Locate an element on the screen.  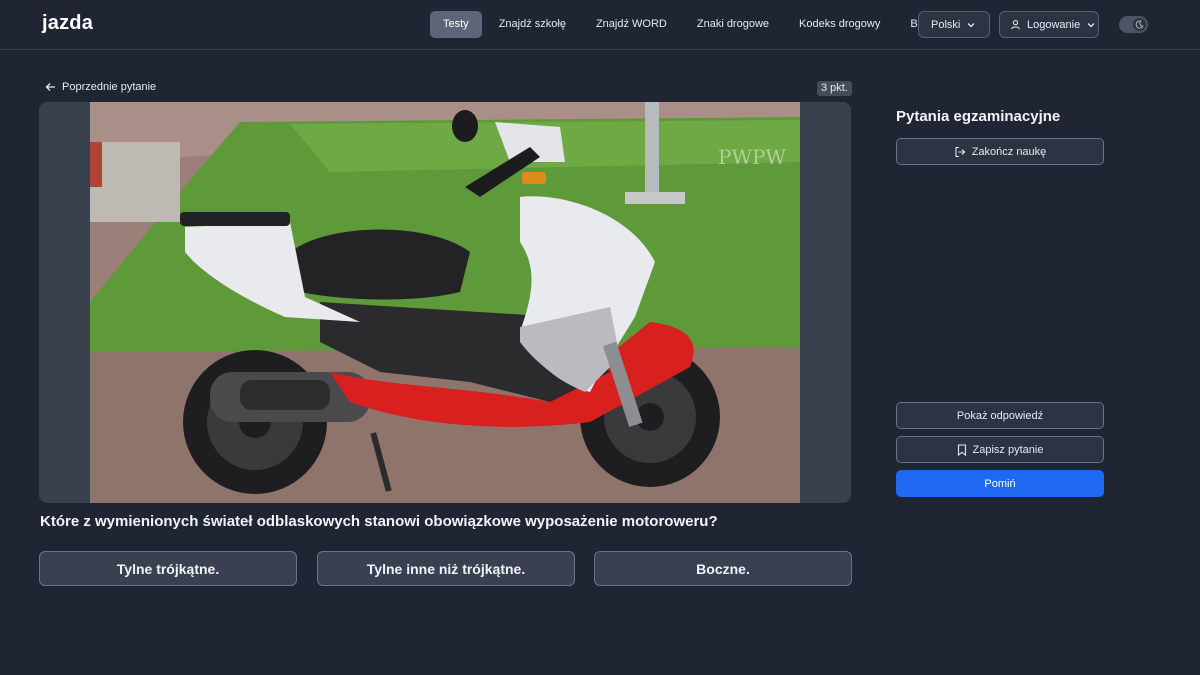
save-question-button: Zapisz pytanie is located at coordinates (1000, 449).